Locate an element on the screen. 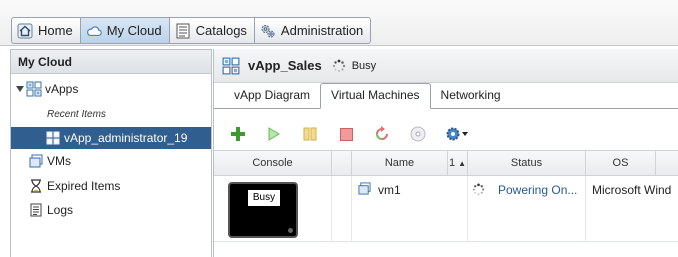 This screenshot has height=257, width=678. actions-gear-icon is located at coordinates (457, 134).